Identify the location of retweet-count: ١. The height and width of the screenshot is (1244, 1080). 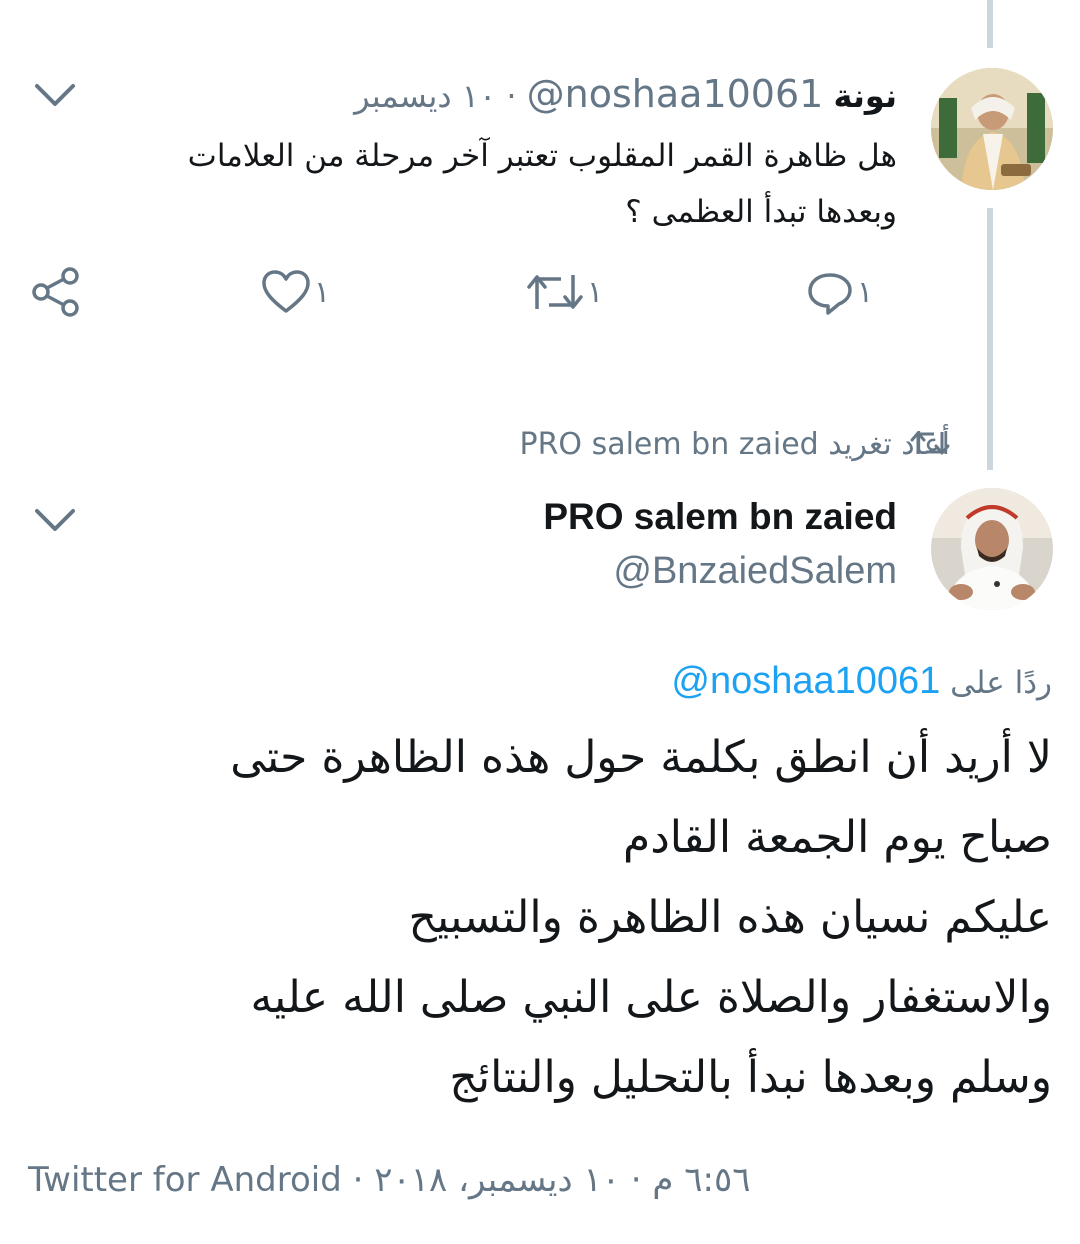
(595, 292).